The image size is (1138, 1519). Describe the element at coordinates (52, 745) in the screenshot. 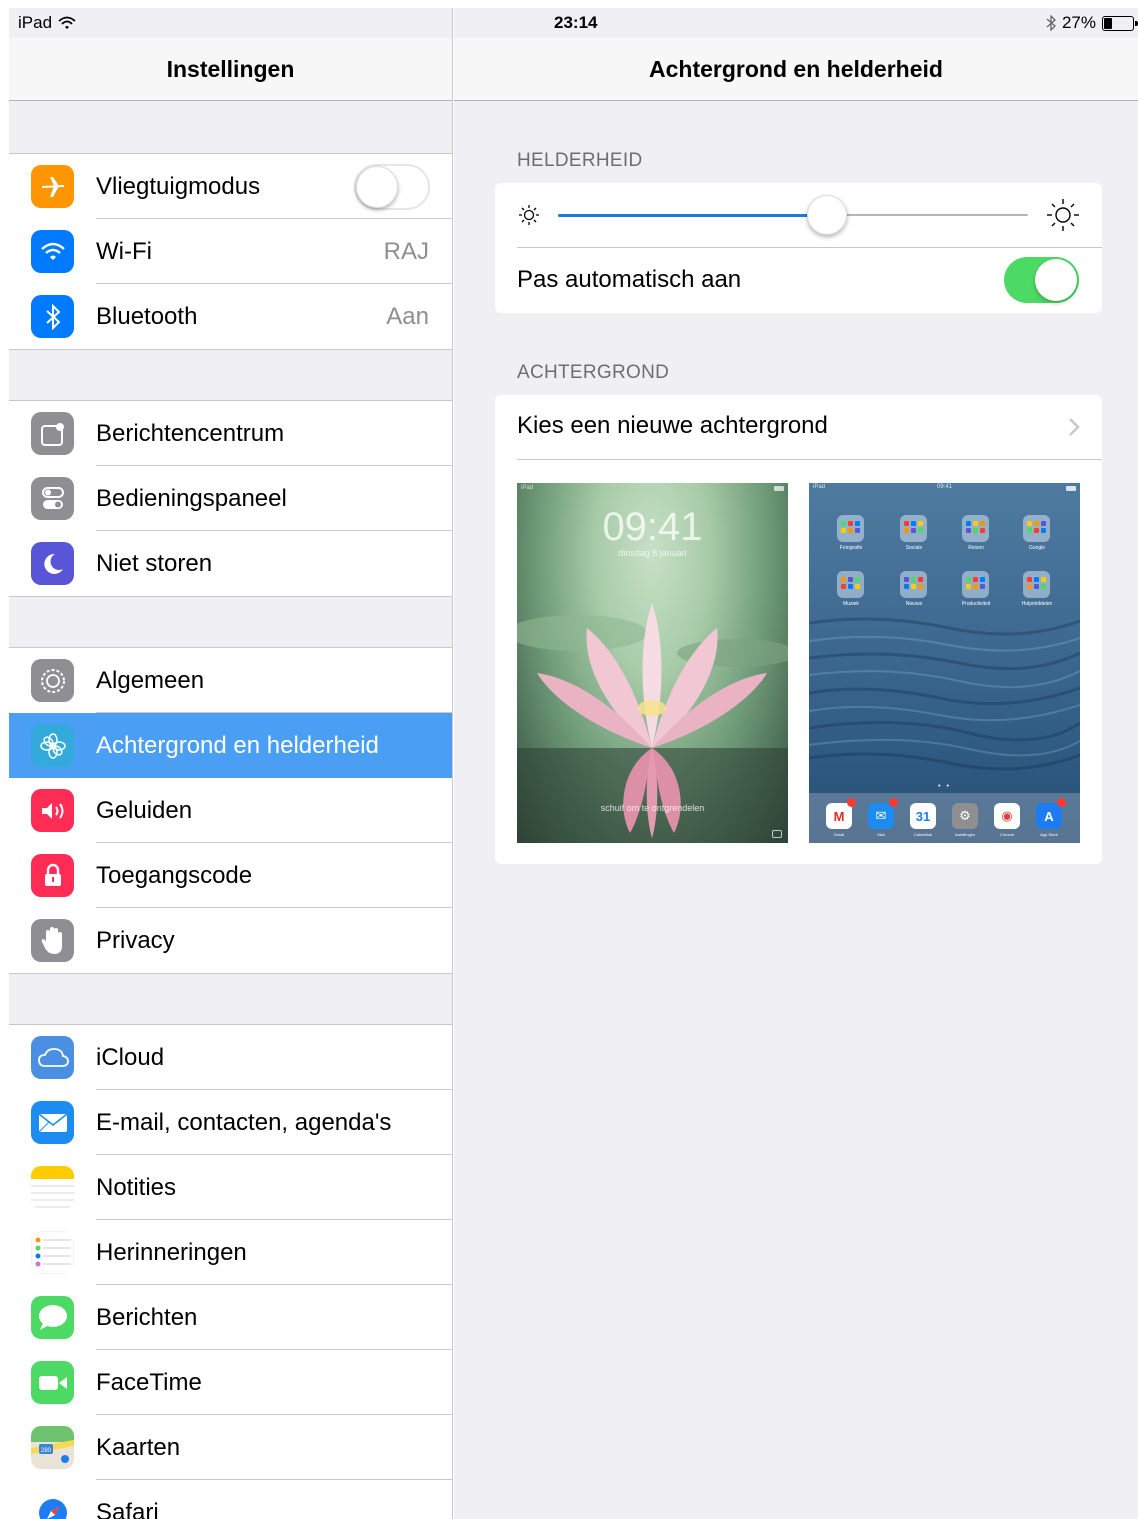

I see `wallpaper-icon` at that location.